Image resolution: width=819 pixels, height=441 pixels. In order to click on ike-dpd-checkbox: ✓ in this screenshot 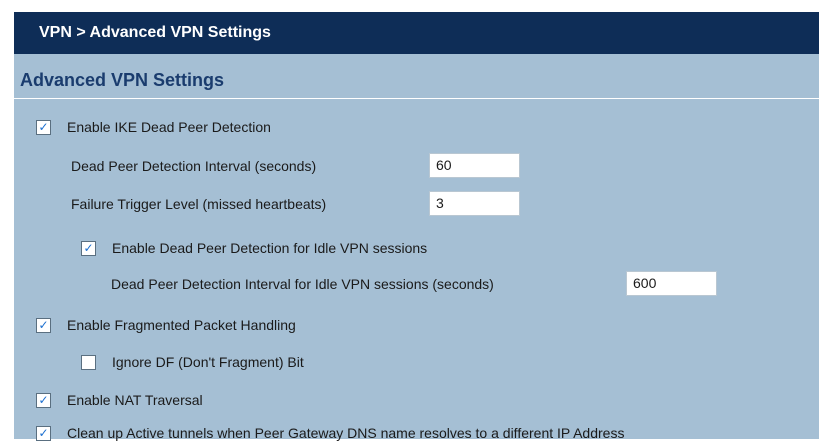, I will do `click(43, 127)`.